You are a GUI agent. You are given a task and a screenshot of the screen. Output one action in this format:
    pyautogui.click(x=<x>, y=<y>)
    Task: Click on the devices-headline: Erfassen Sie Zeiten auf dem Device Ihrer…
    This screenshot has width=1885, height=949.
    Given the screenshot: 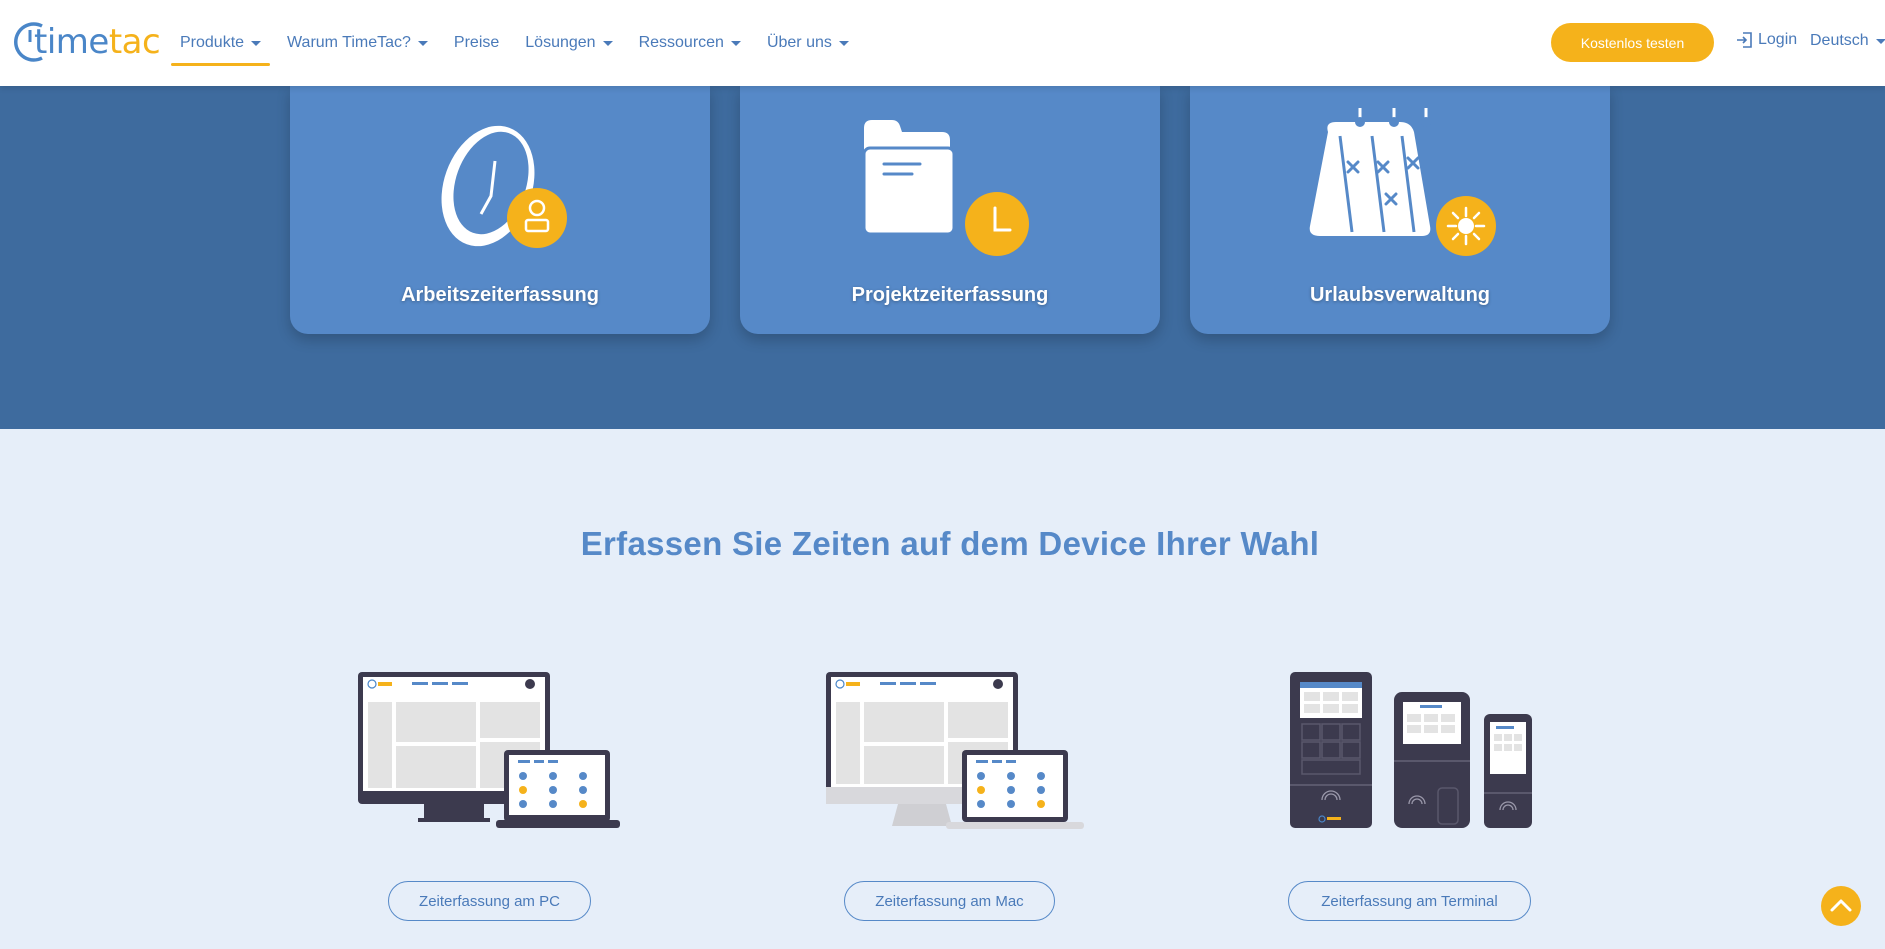 What is the action you would take?
    pyautogui.click(x=950, y=543)
    